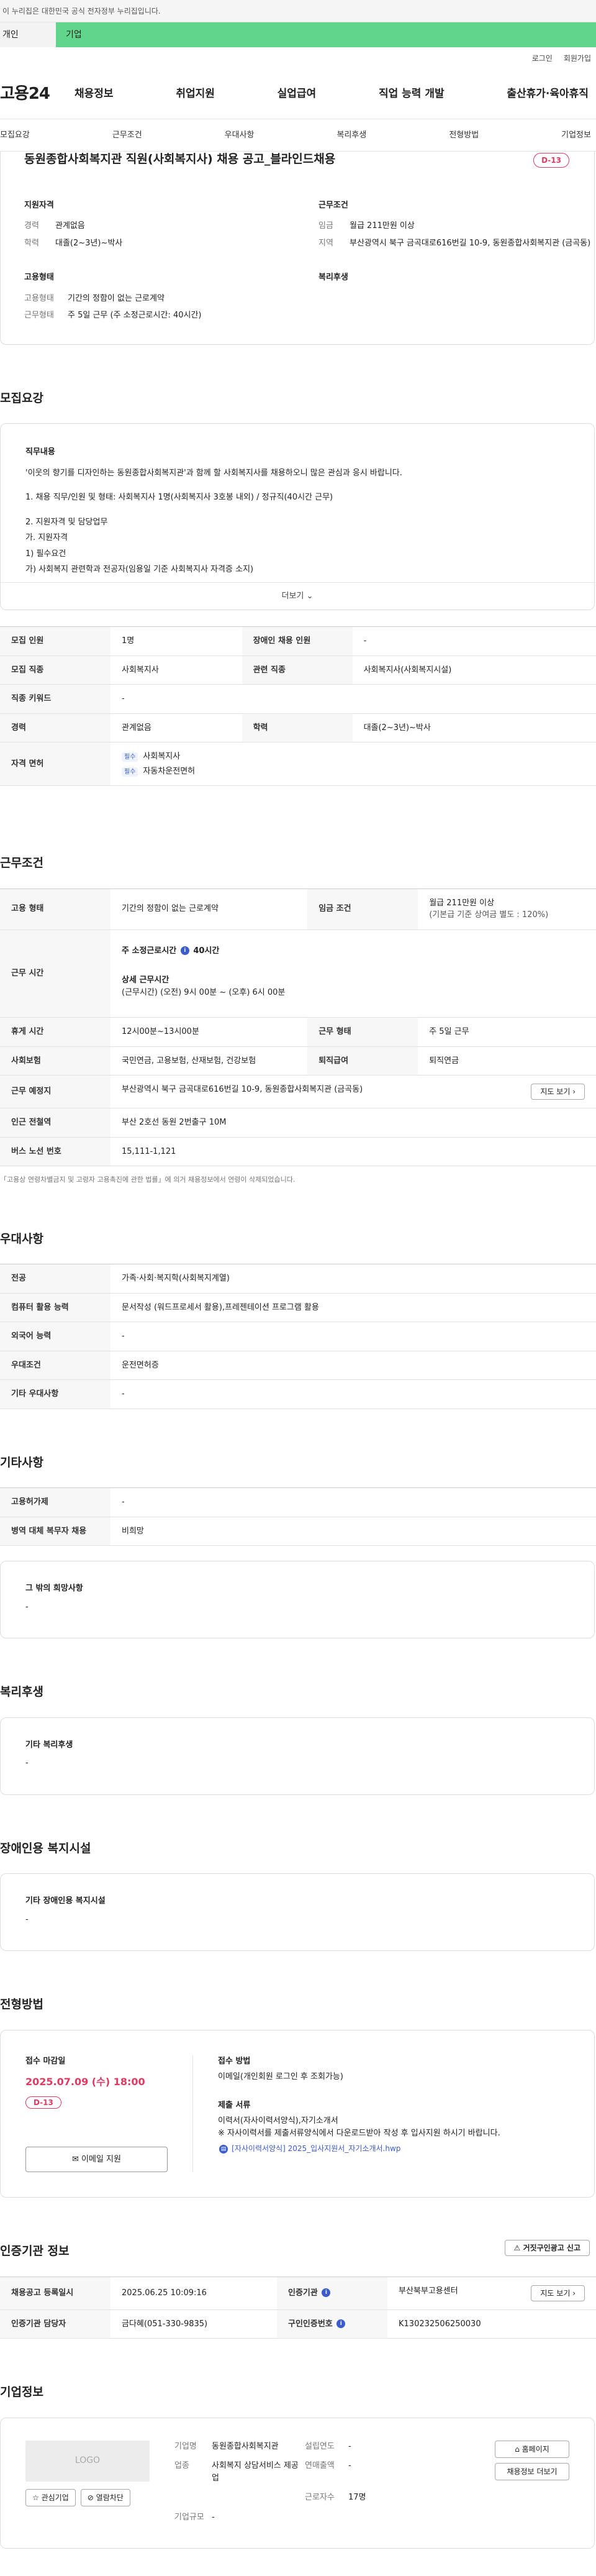 This screenshot has height=2576, width=596. What do you see at coordinates (94, 94) in the screenshot?
I see `nav-jobs: 채용정보` at bounding box center [94, 94].